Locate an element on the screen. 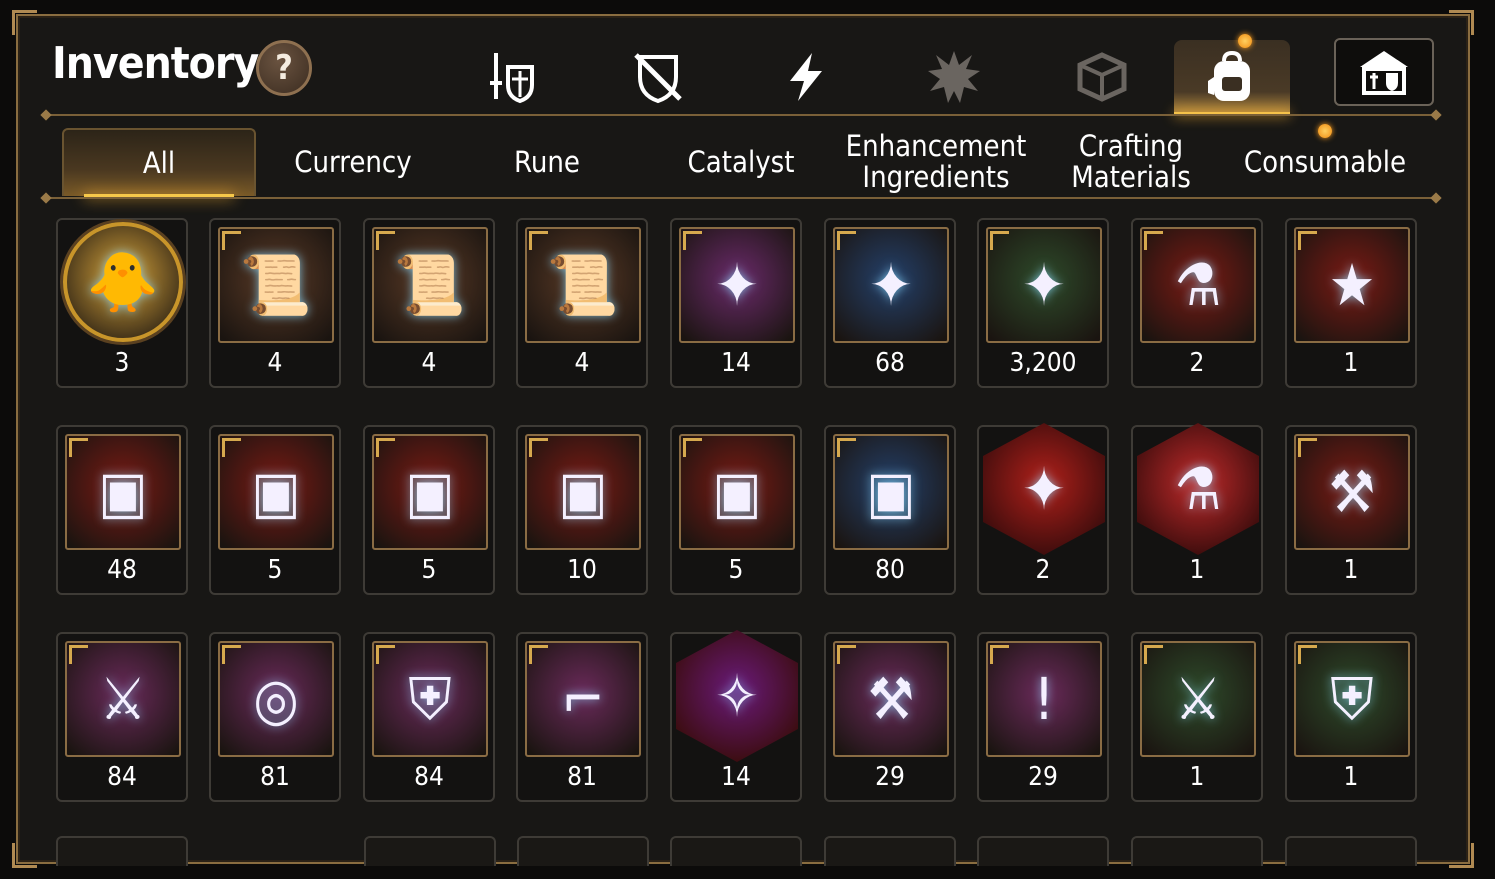  item-slot: ⚒ 29 is located at coordinates (890, 717).